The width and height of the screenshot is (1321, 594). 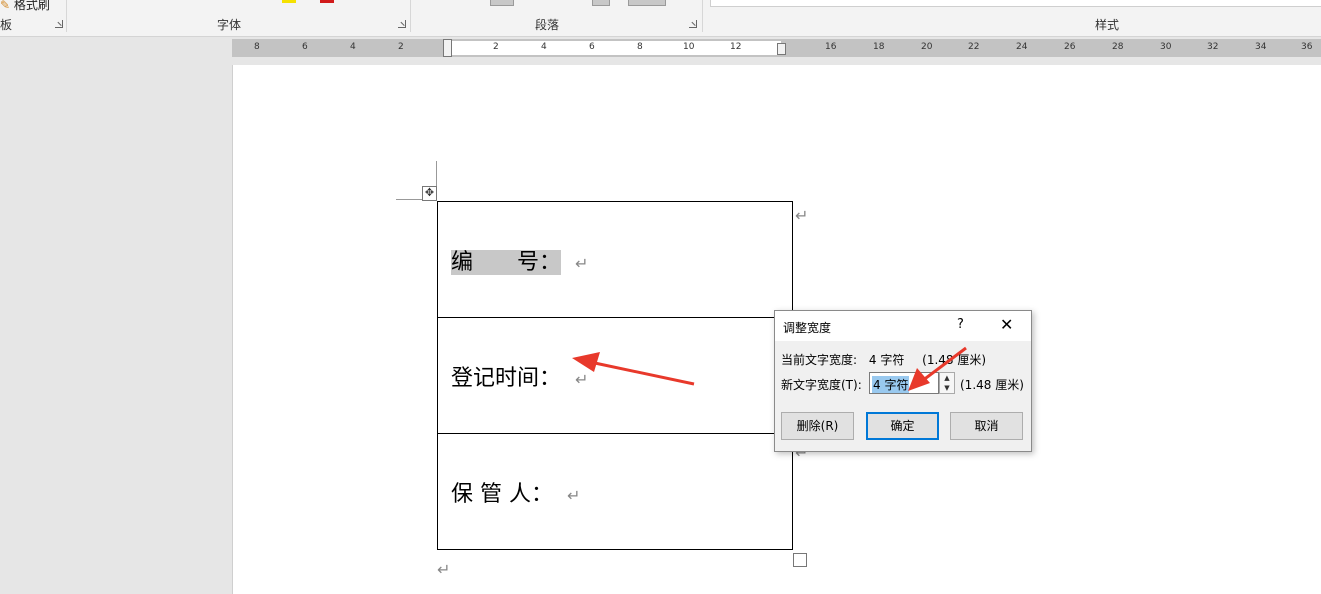 What do you see at coordinates (781, 49) in the screenshot?
I see `right-indent-marker-icon` at bounding box center [781, 49].